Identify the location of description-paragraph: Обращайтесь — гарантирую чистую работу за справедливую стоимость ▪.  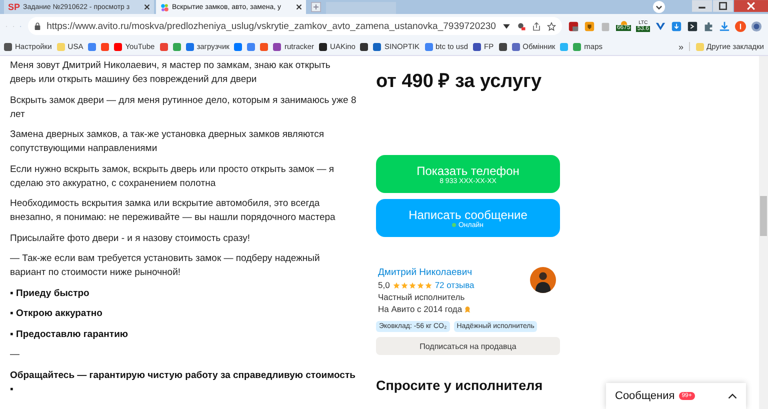
(183, 382).